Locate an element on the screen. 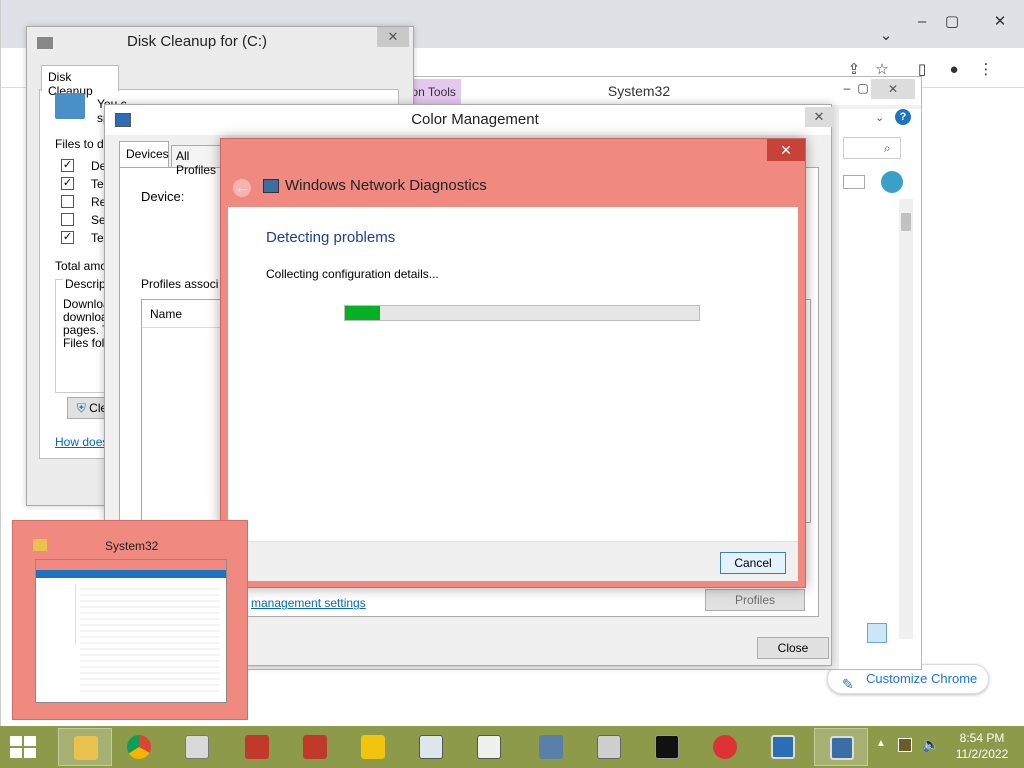 Image resolution: width=1024 pixels, height=768 pixels. network-diagnostics-footer: Cancel is located at coordinates (513, 561).